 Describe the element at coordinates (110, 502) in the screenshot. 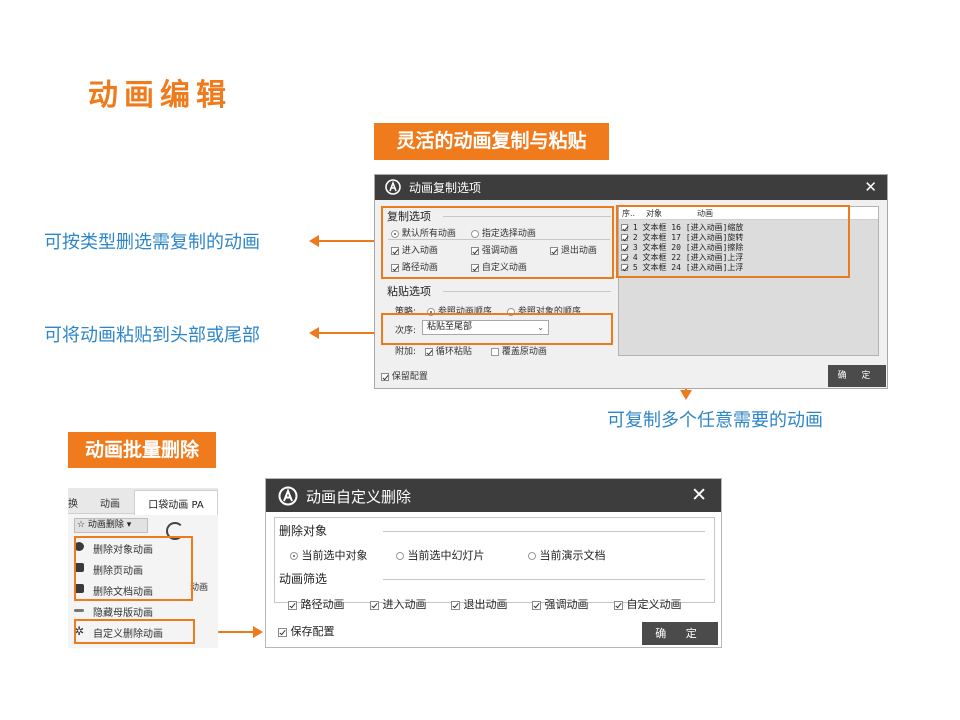

I see `tab-animation: 动画` at that location.